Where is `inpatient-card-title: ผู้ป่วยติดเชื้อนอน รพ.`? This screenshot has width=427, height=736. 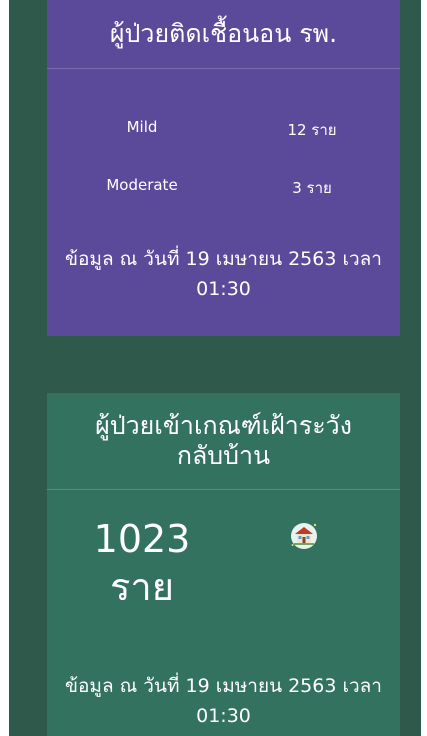 inpatient-card-title: ผู้ป่วยติดเชื้อนอน รพ. is located at coordinates (223, 34).